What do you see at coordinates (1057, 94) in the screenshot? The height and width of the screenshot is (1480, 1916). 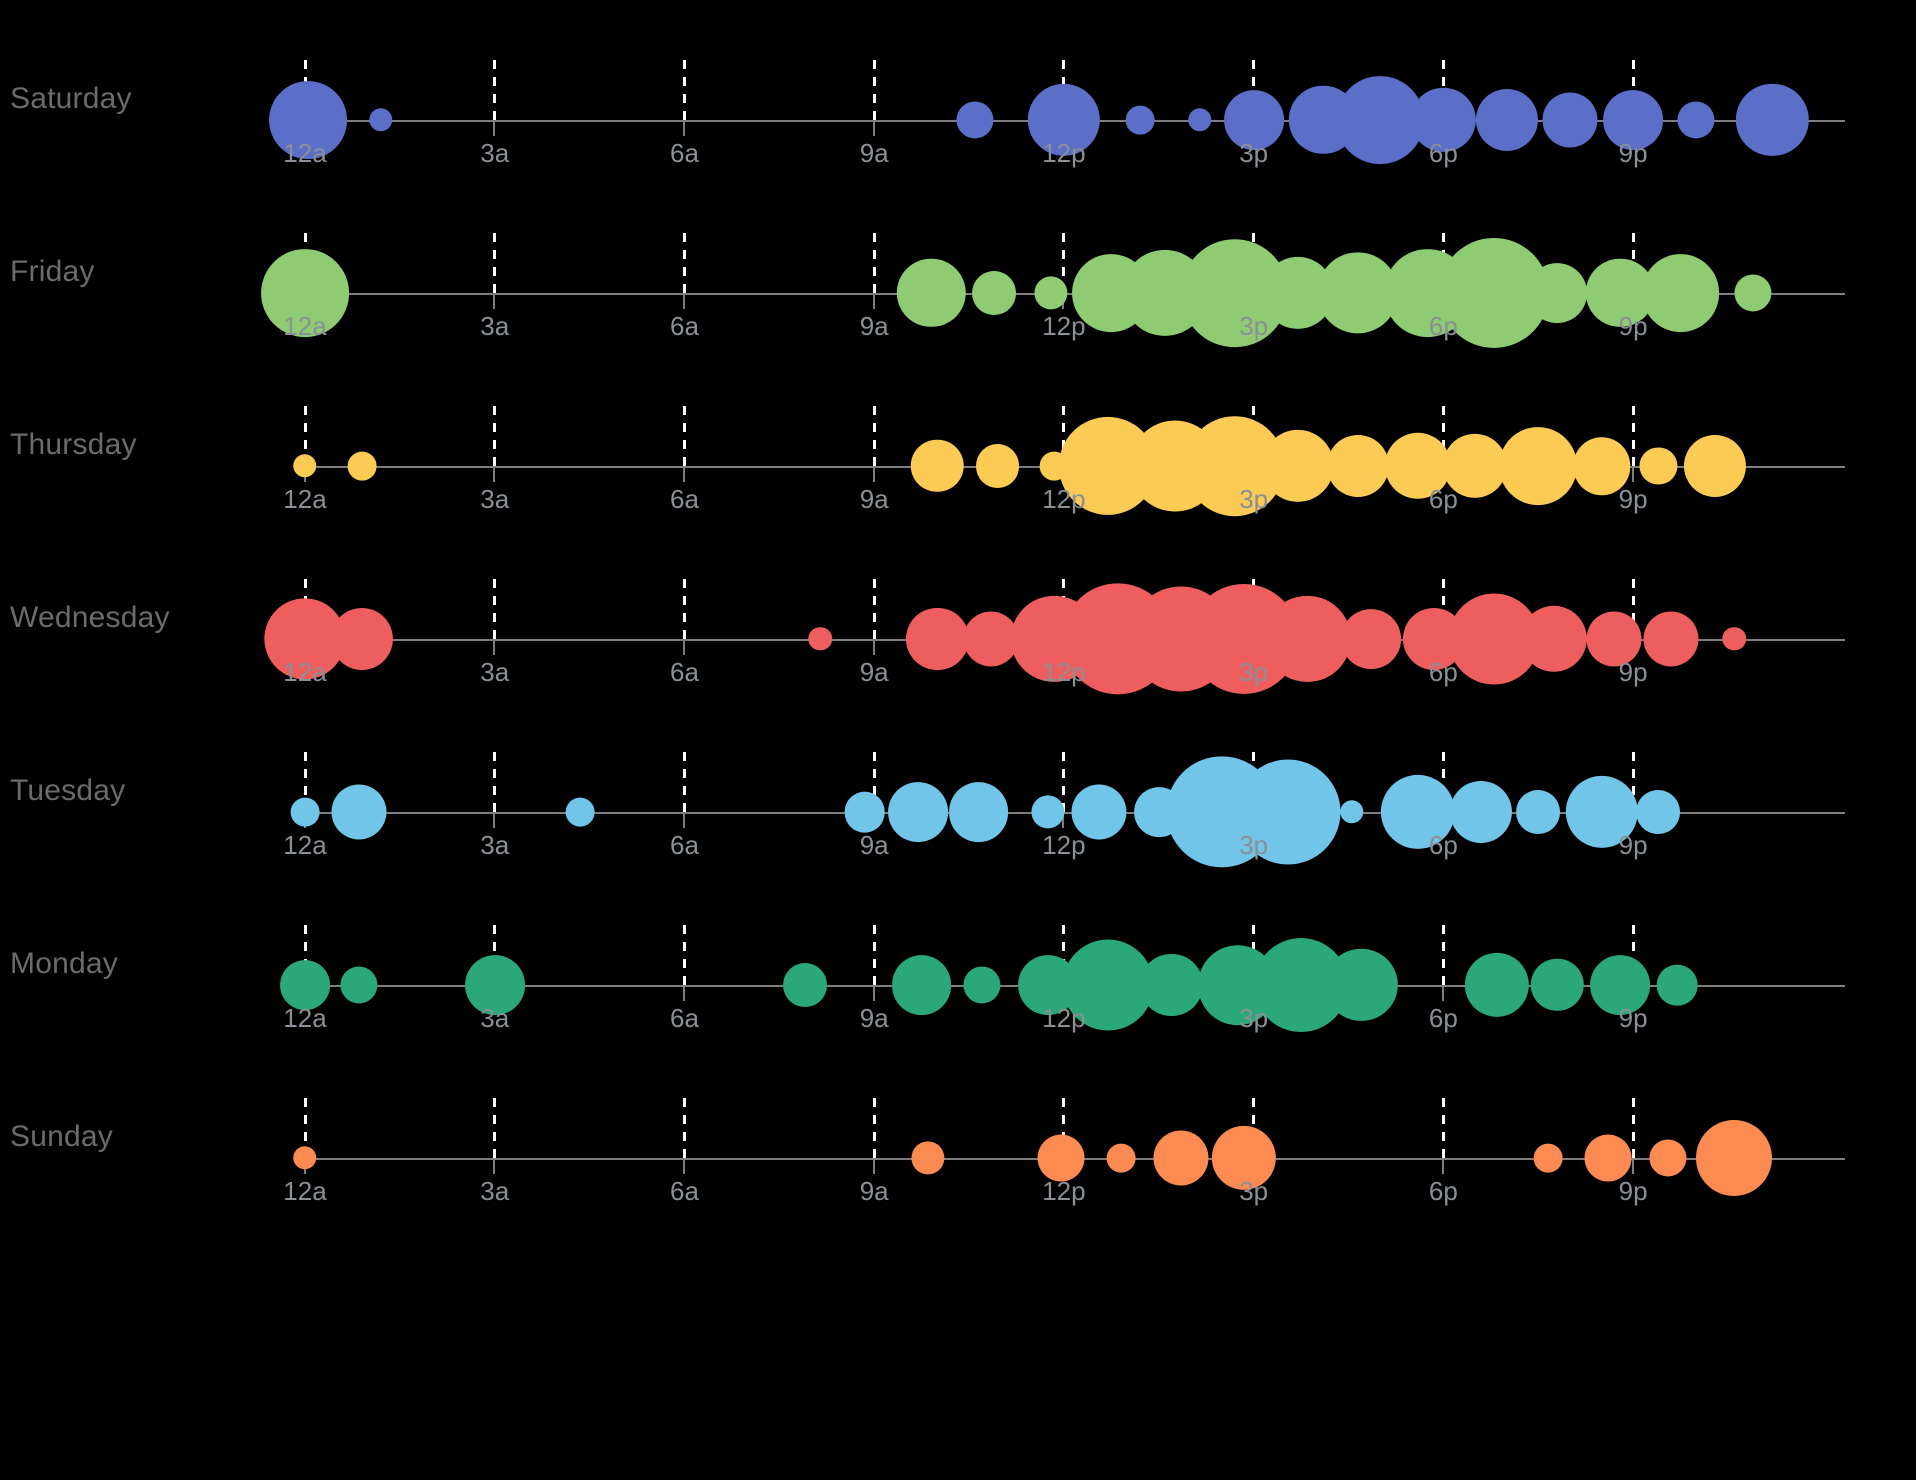 I see `plot-area-saturday: 12a 3a 6a 9a 12p 3p 6p 9p` at bounding box center [1057, 94].